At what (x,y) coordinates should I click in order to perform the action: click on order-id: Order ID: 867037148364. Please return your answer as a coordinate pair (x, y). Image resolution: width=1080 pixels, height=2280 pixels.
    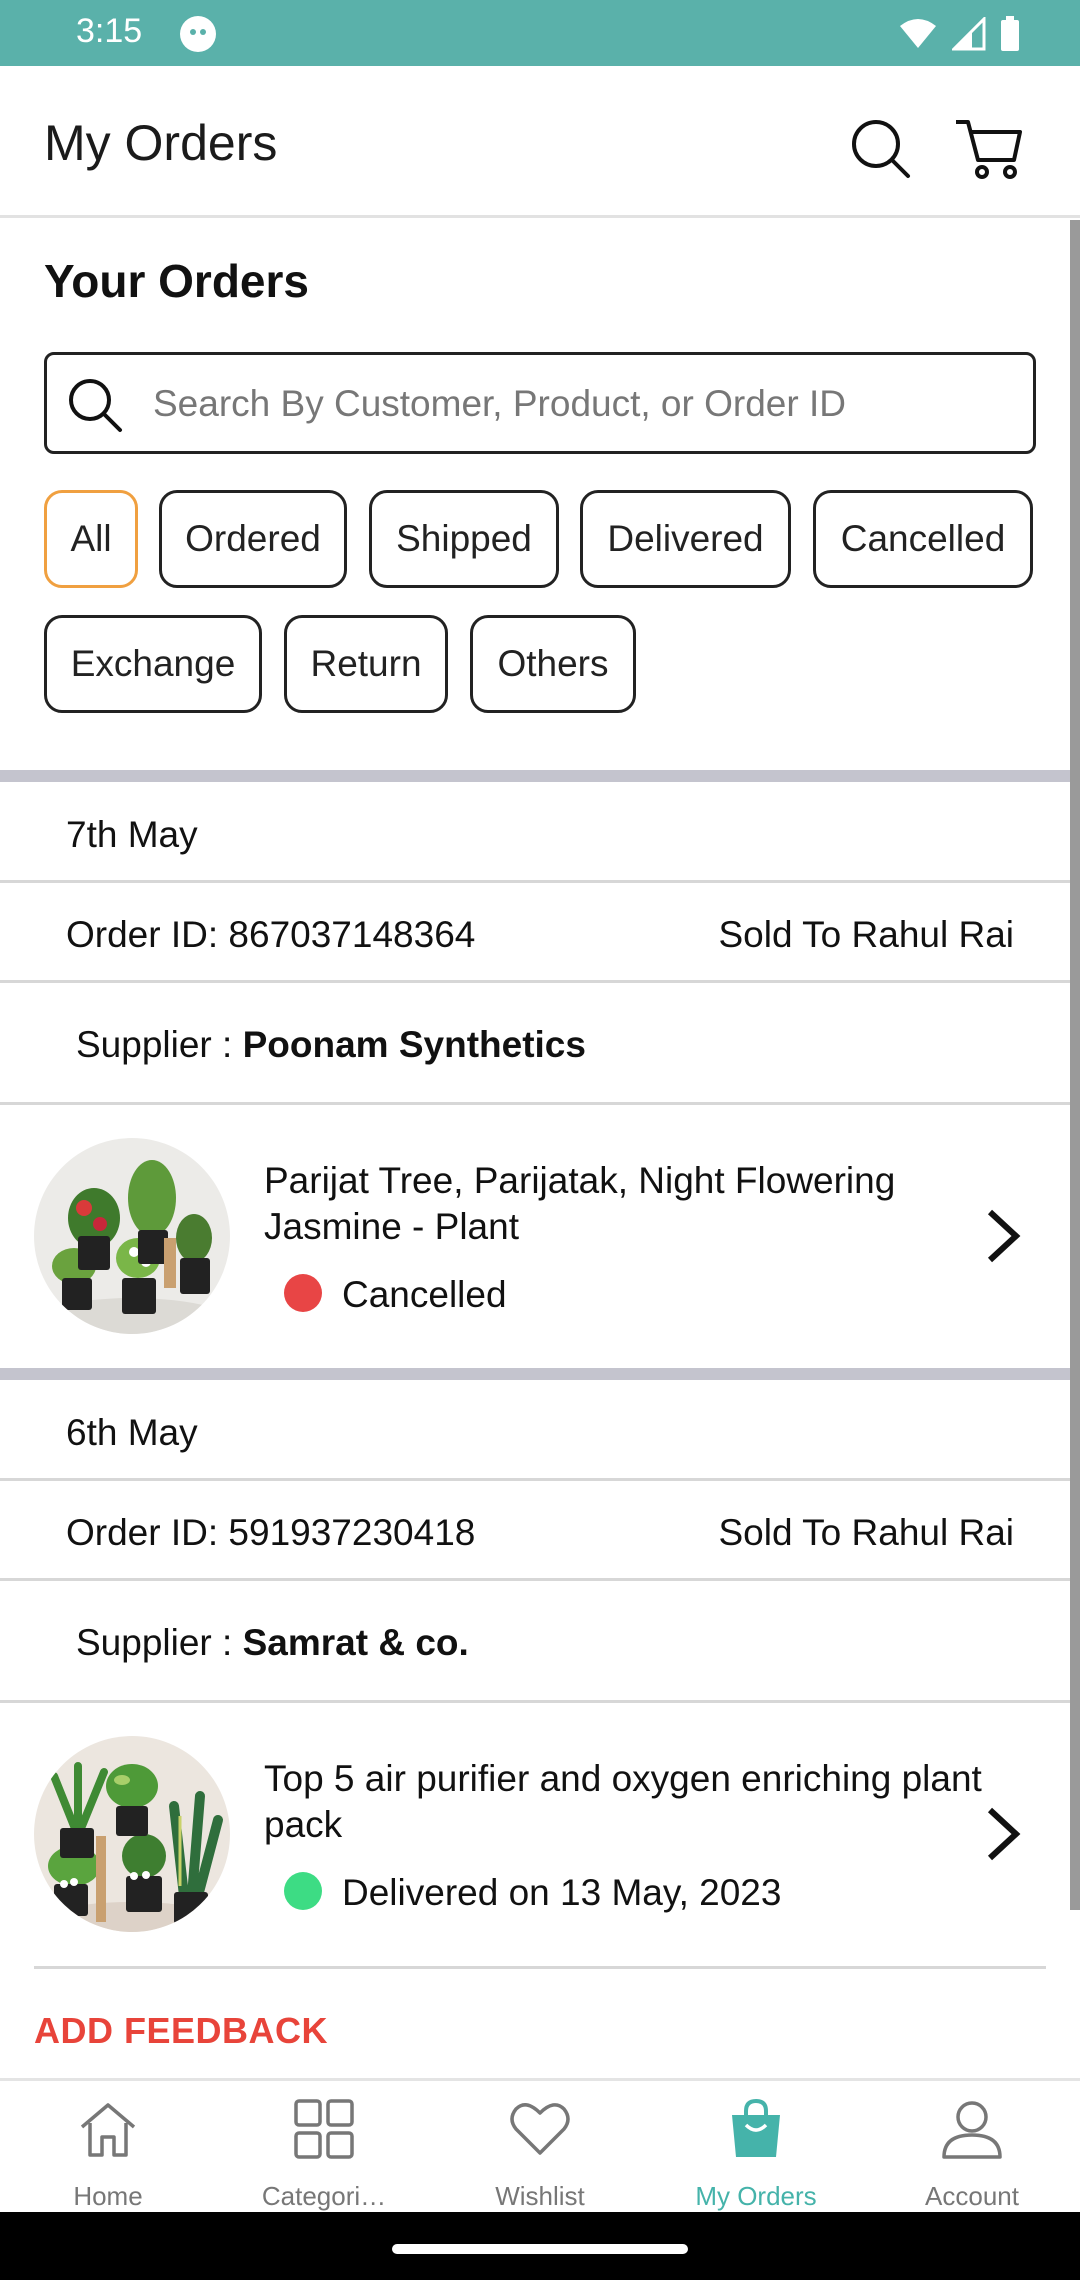
    Looking at the image, I should click on (271, 934).